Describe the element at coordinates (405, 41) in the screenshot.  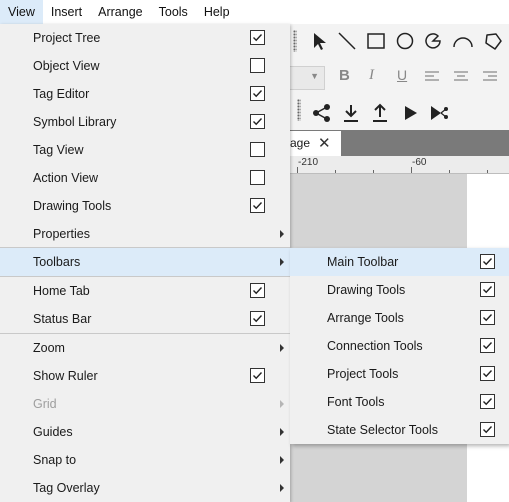
I see `ellipse-icon` at that location.